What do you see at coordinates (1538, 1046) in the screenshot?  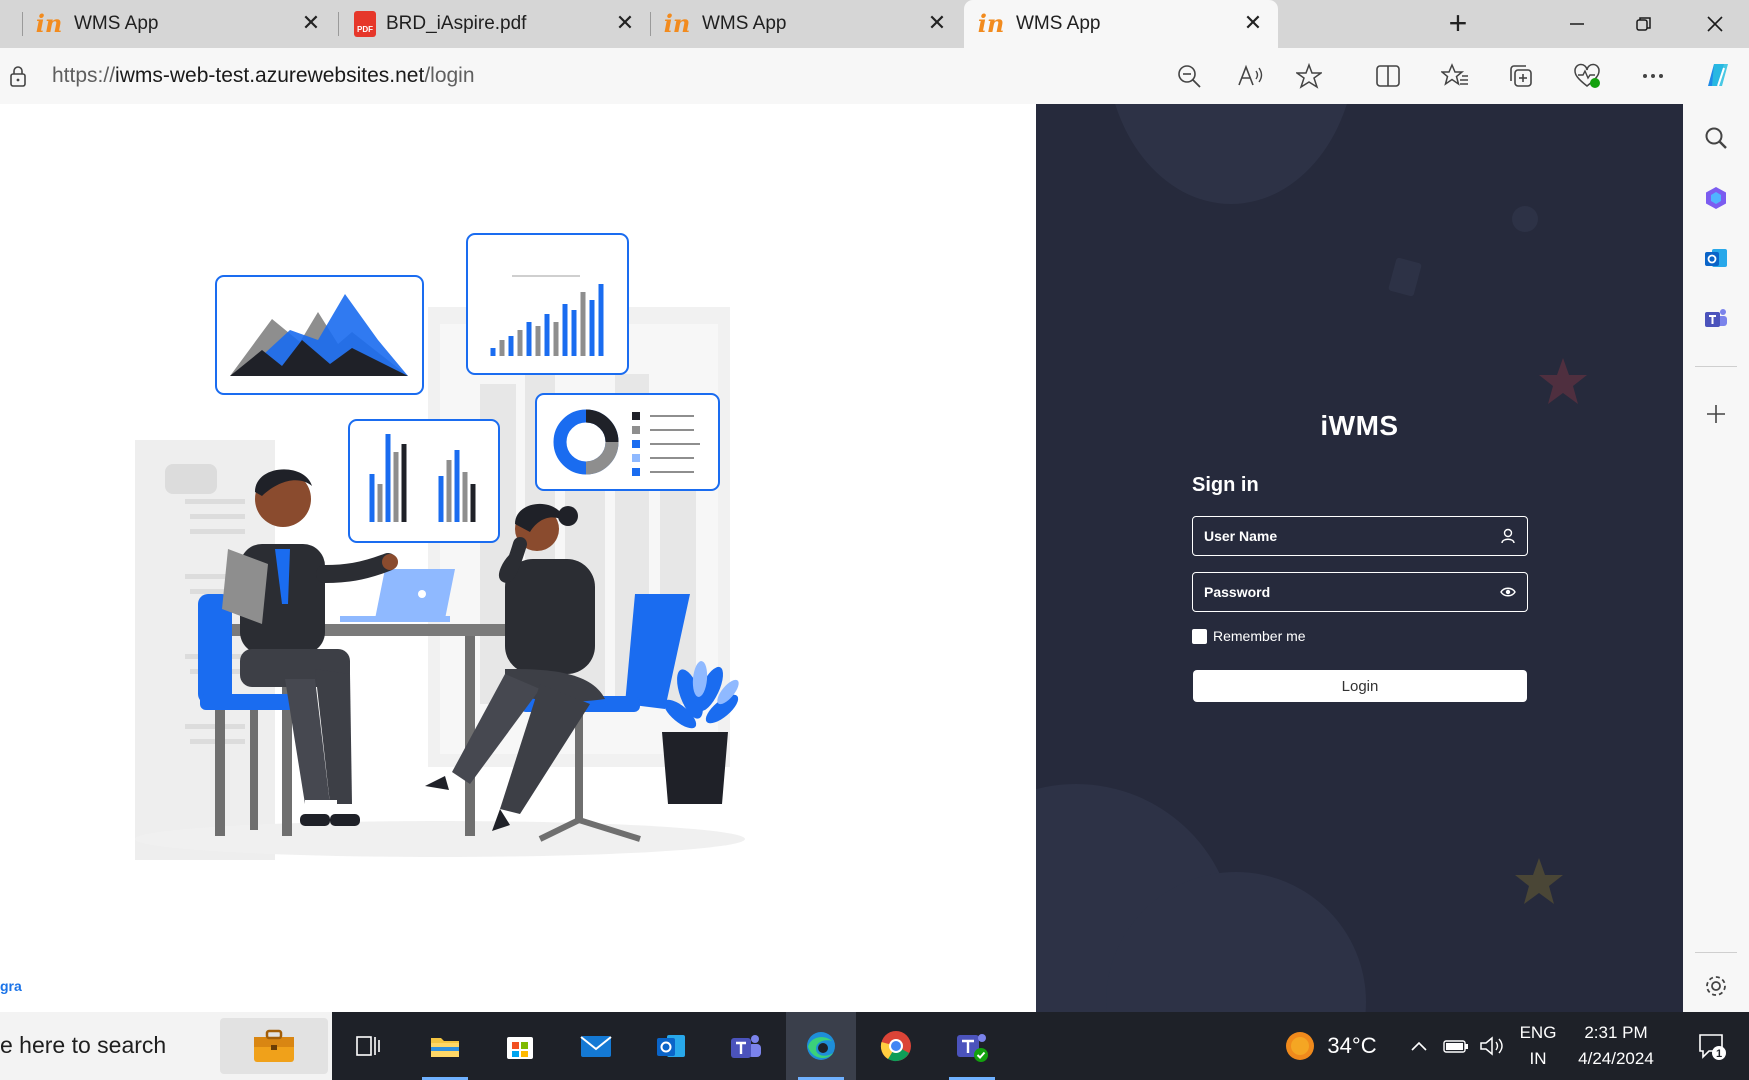 I see `language-indicator: ENG IN` at bounding box center [1538, 1046].